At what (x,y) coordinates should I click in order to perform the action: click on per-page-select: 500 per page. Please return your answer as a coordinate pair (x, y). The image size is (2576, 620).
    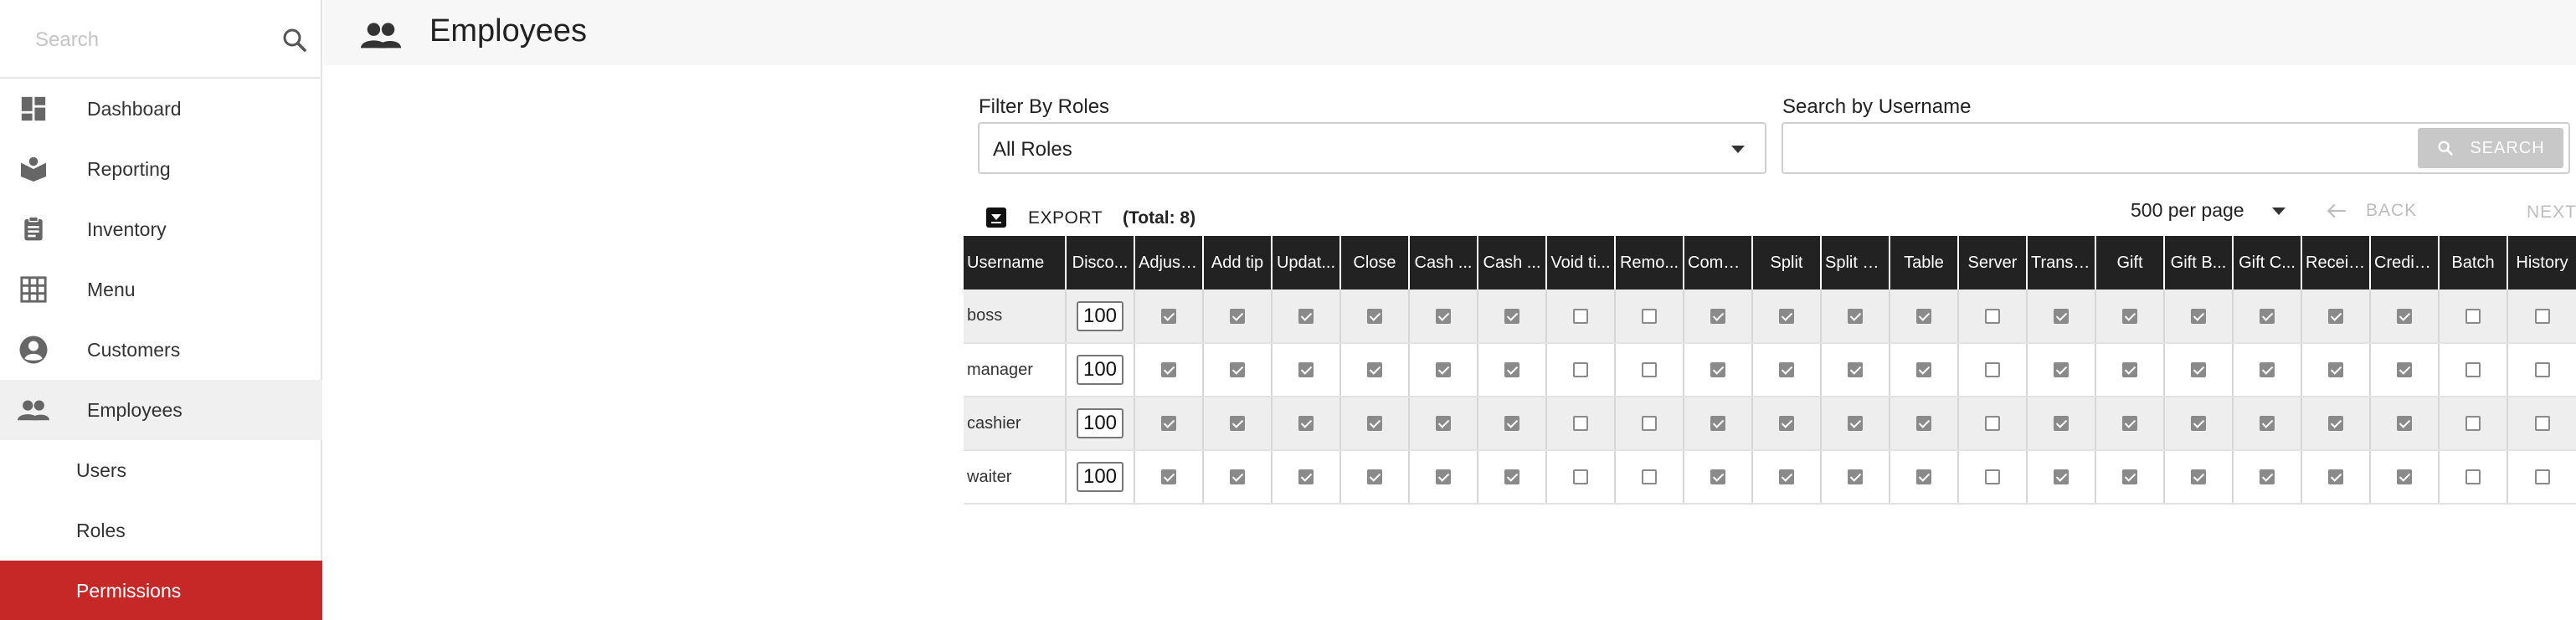
    Looking at the image, I should click on (2188, 210).